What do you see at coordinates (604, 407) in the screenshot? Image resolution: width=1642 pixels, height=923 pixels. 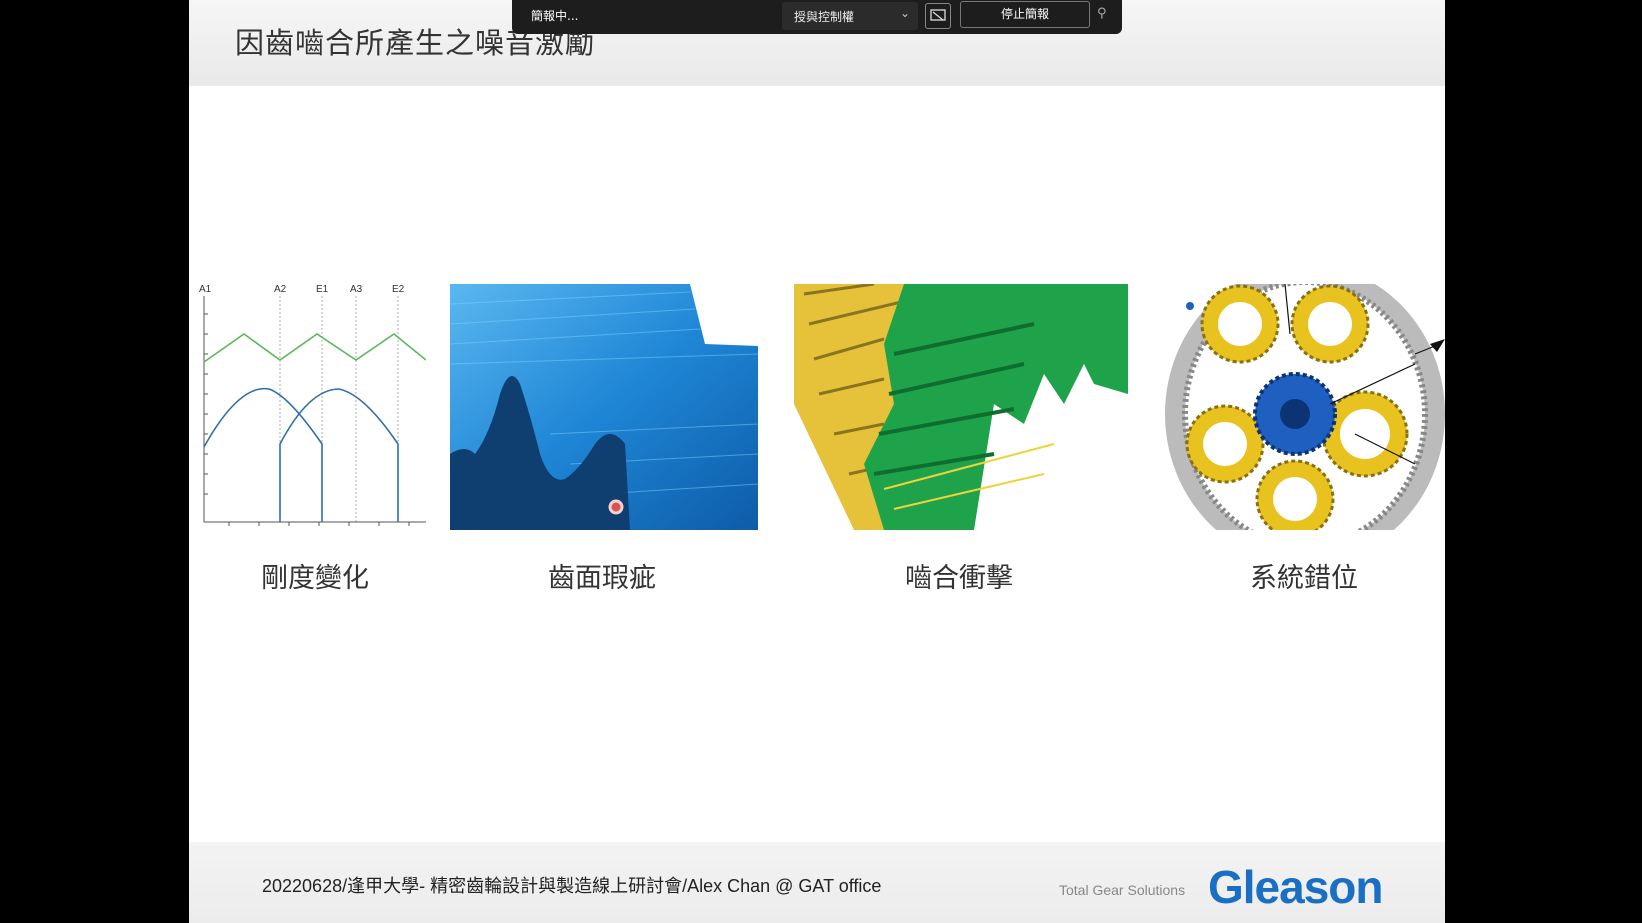 I see `tooth-flank-defect-render` at bounding box center [604, 407].